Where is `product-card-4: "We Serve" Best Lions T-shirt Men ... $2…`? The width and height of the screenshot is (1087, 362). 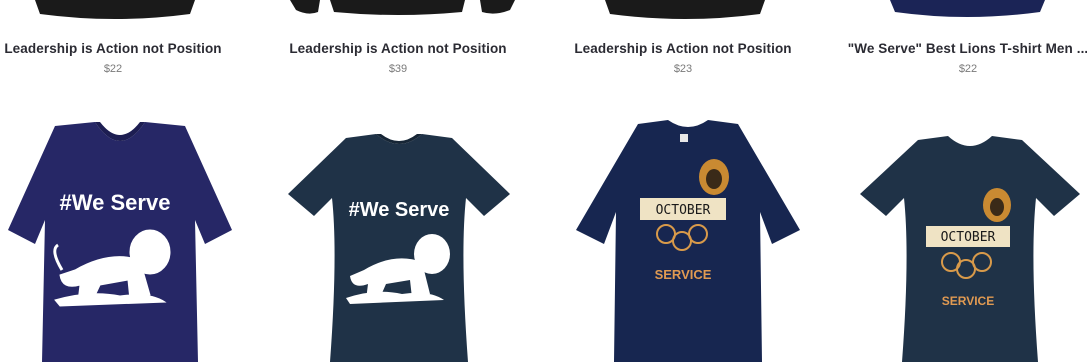 product-card-4: "We Serve" Best Lions T-shirt Men ... $2… is located at coordinates (962, 58).